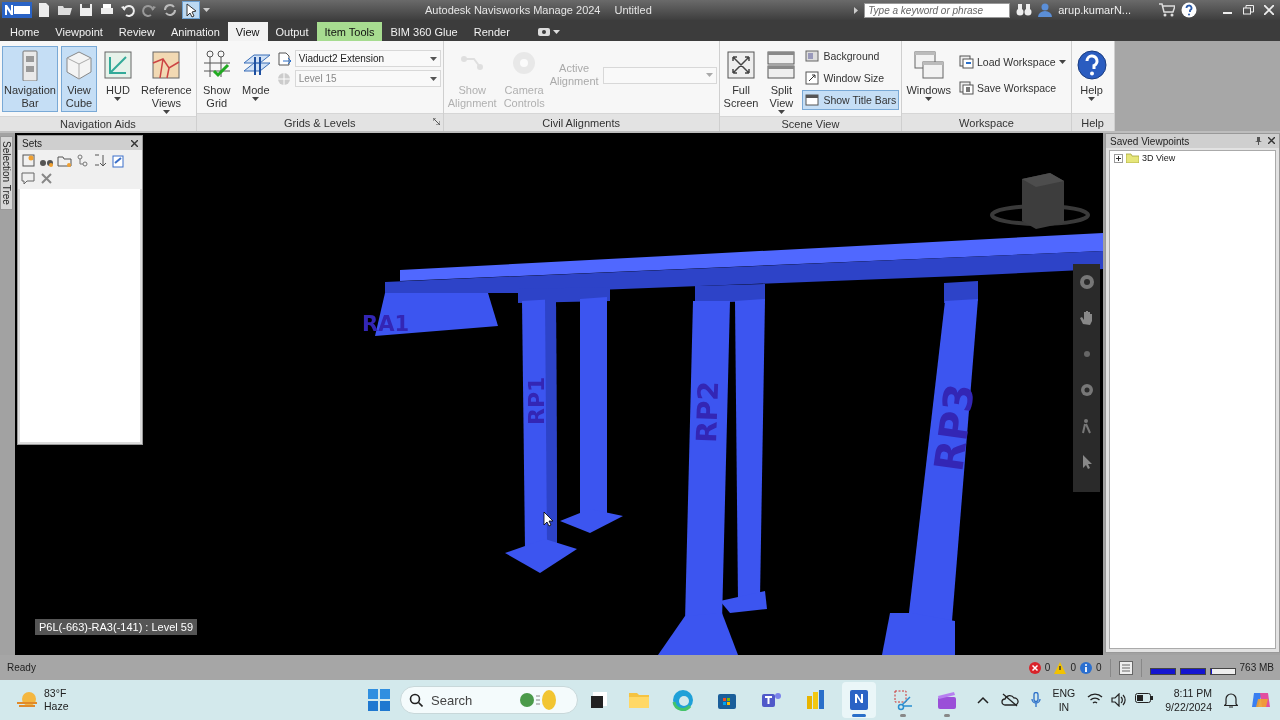 The image size is (1280, 720). Describe the element at coordinates (1035, 700) in the screenshot. I see `microphone-icon` at that location.